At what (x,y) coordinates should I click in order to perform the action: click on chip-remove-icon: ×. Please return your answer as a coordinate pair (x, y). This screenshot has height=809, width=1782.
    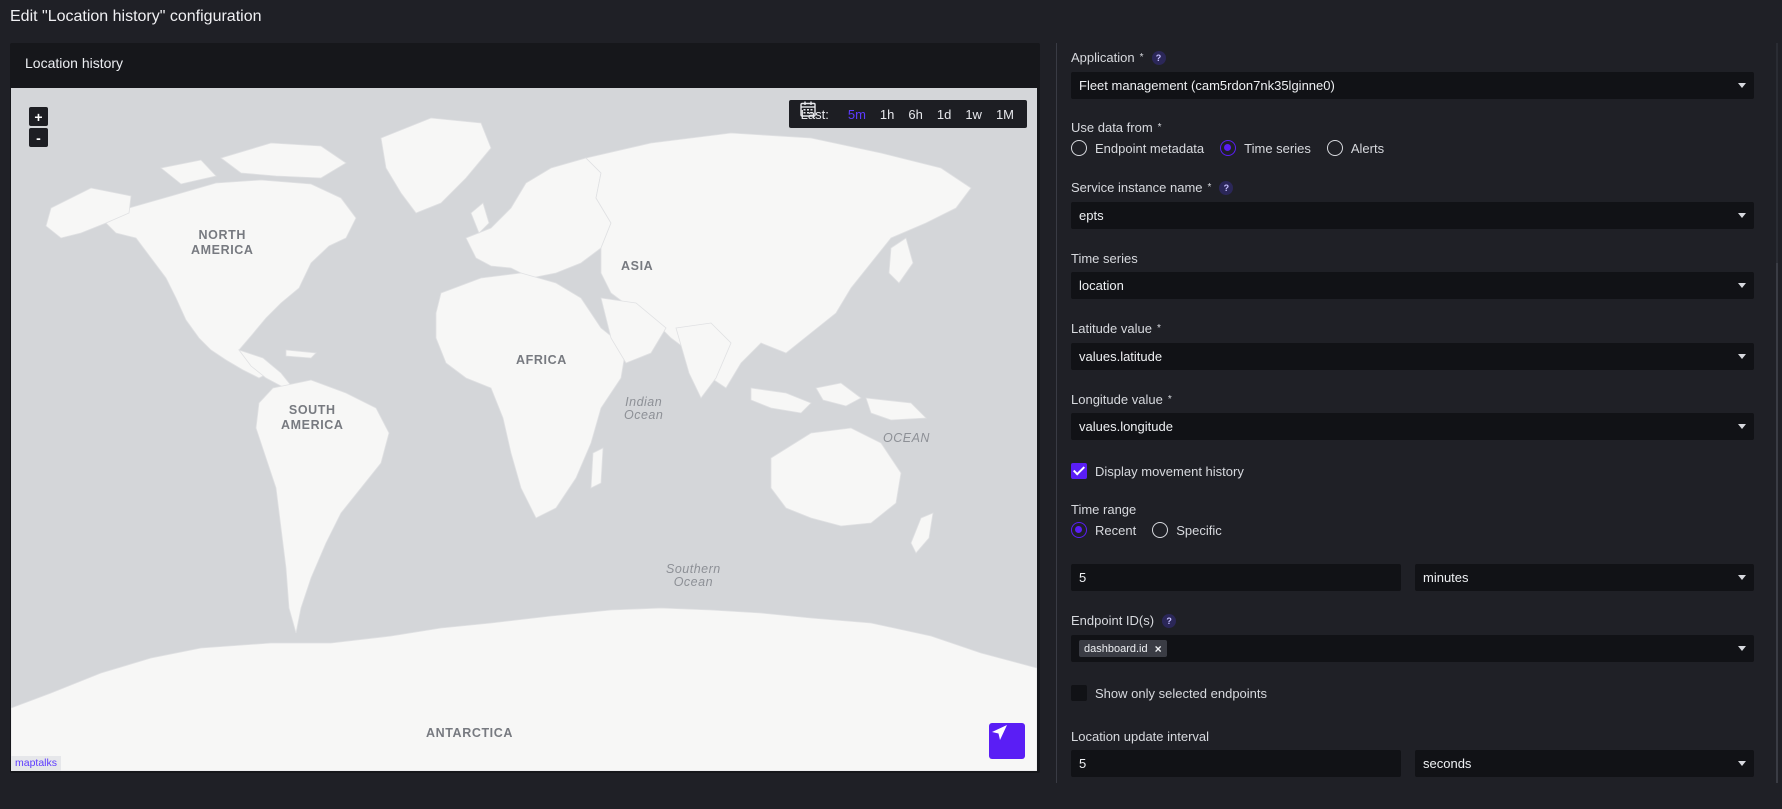
    Looking at the image, I should click on (1158, 649).